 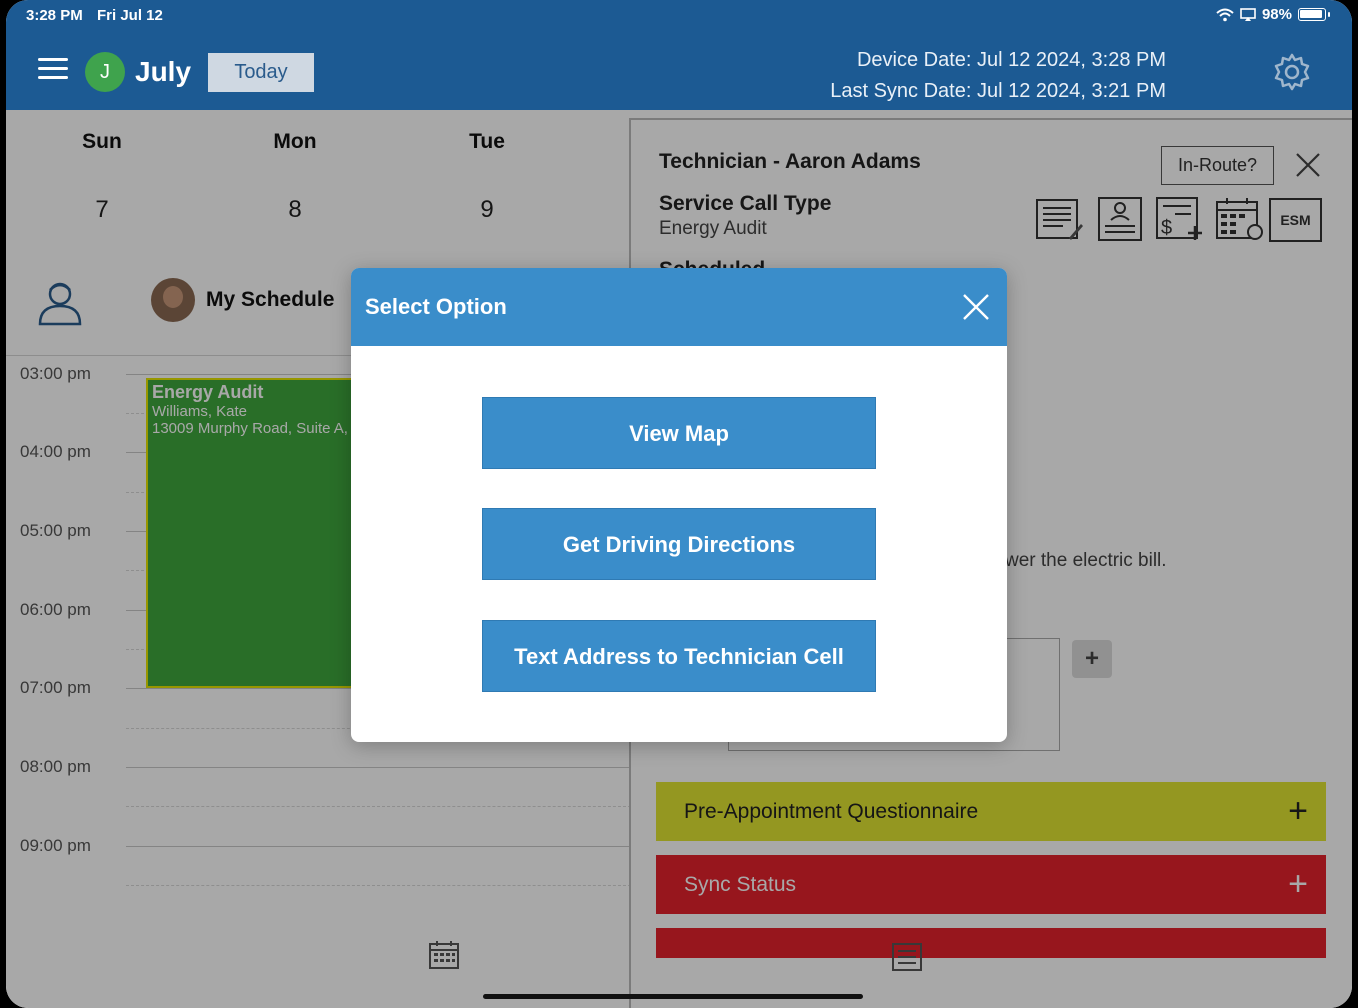 What do you see at coordinates (1248, 14) in the screenshot?
I see `screen-mirror-icon` at bounding box center [1248, 14].